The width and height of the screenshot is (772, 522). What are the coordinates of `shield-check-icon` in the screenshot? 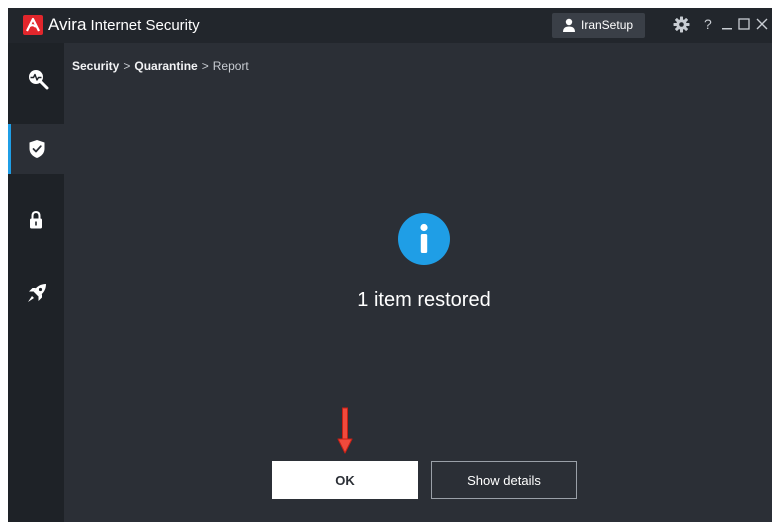 It's located at (37, 149).